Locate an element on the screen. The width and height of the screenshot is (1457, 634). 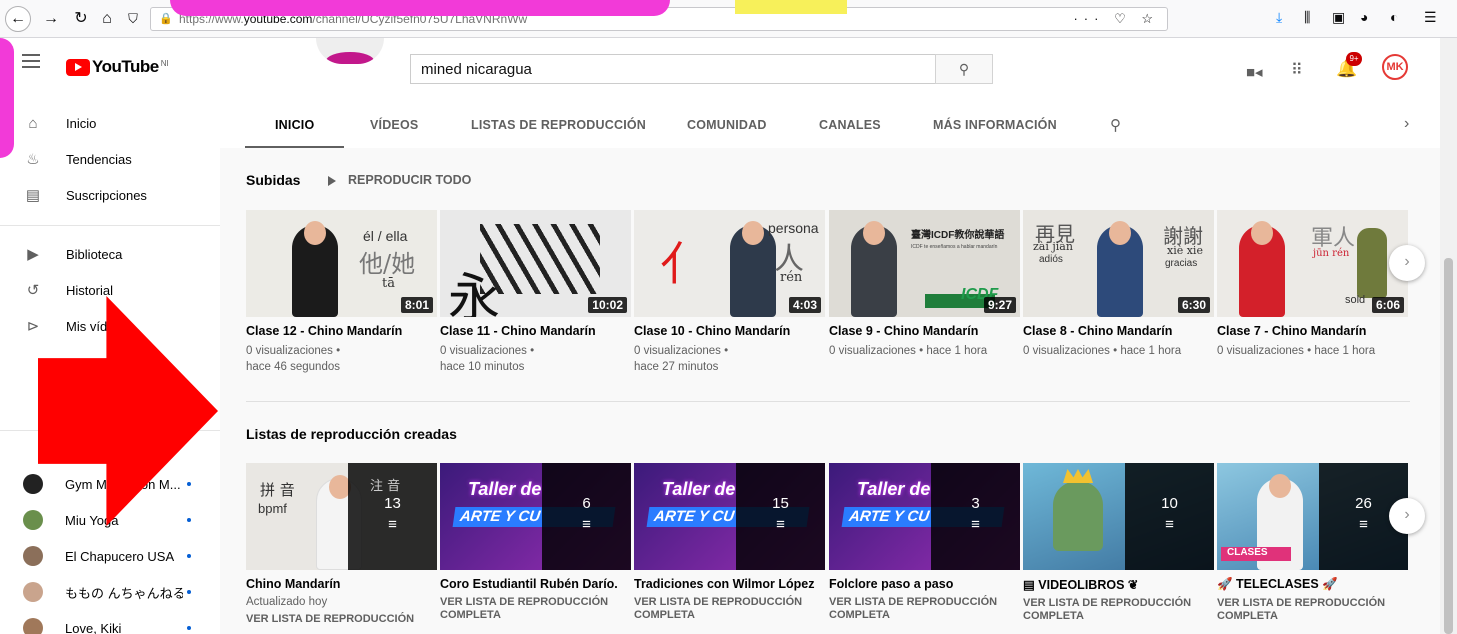
video-thumbnail: él / ella 他/她 tā 8:01 is located at coordinates (341, 263).